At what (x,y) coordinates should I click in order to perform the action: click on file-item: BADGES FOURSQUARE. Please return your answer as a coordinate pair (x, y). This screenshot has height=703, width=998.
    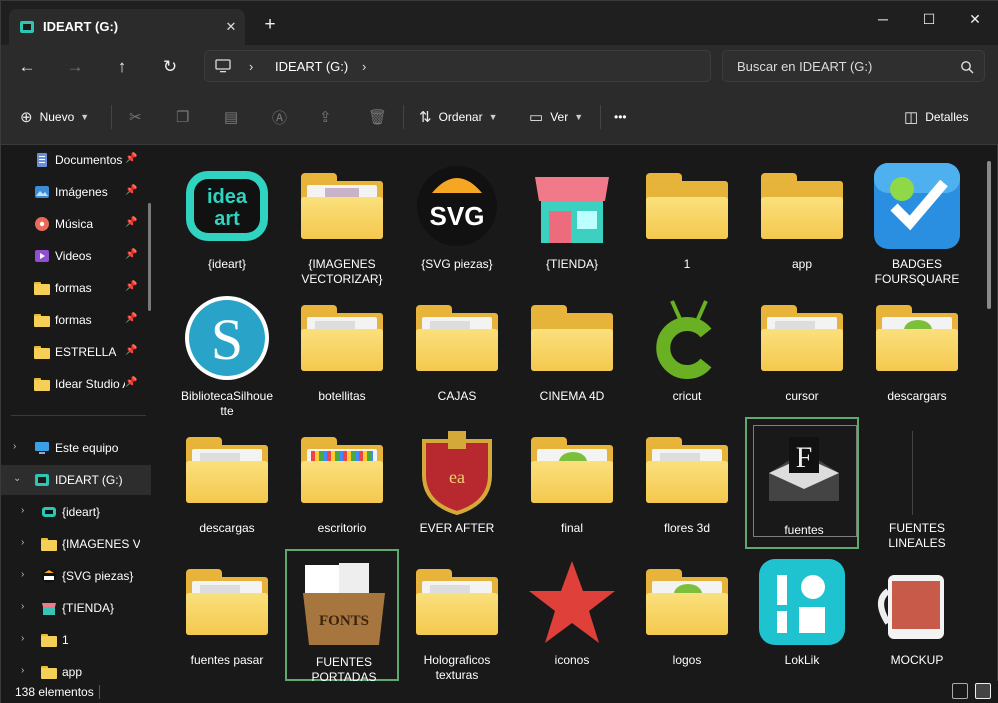
    Looking at the image, I should click on (917, 219).